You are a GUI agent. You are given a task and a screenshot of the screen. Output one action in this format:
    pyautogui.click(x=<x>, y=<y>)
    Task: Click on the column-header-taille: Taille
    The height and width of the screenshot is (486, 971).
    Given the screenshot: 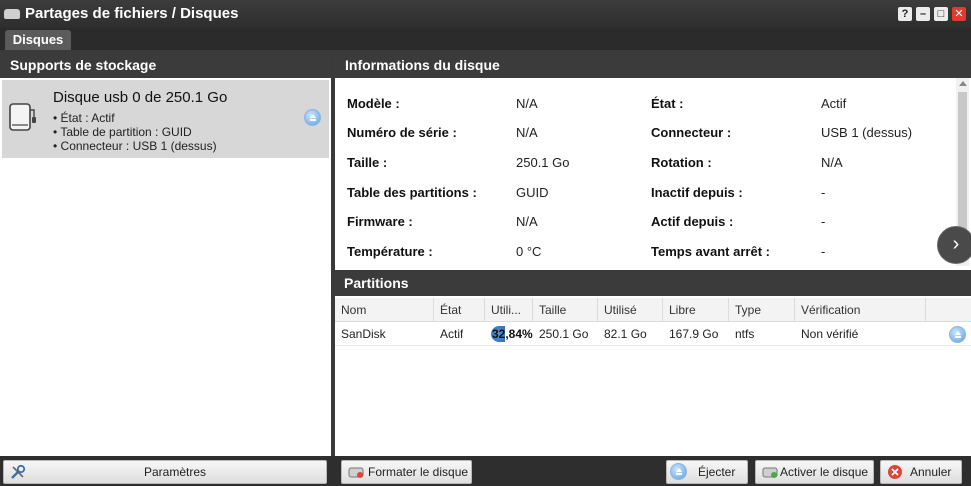 What is the action you would take?
    pyautogui.click(x=565, y=310)
    